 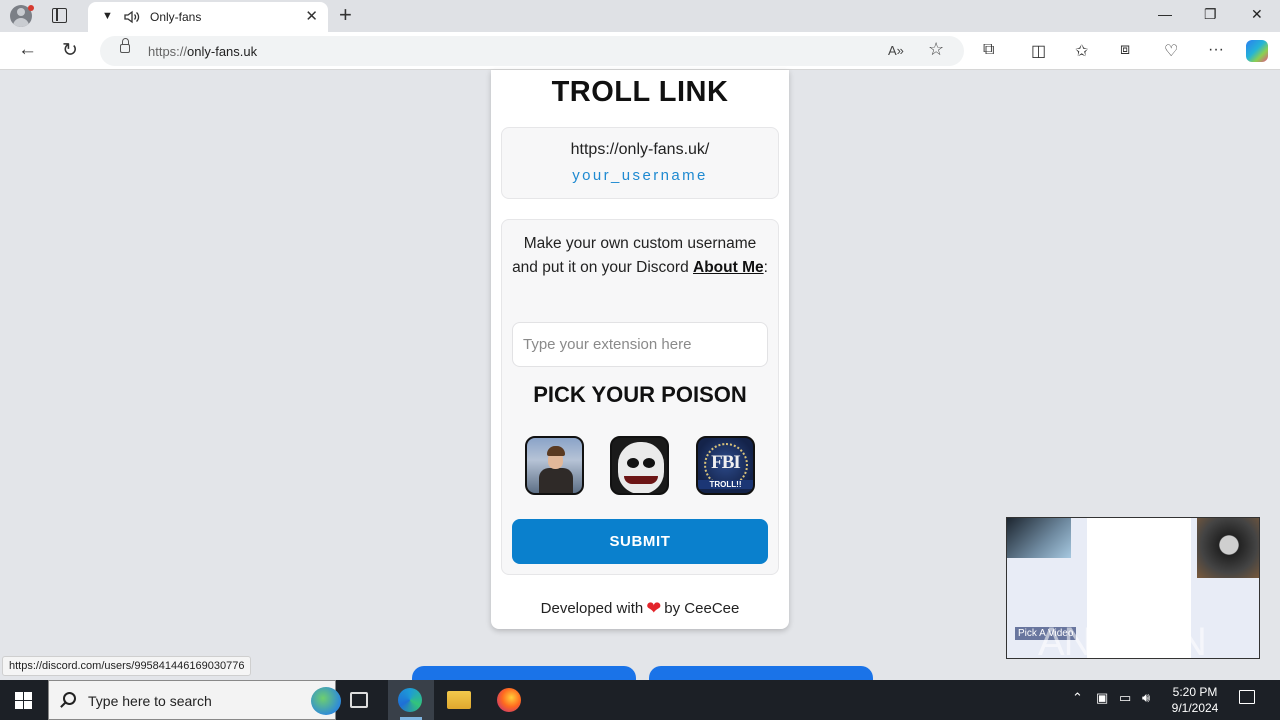 What do you see at coordinates (640, 541) in the screenshot?
I see `submit-button: SUBMIT` at bounding box center [640, 541].